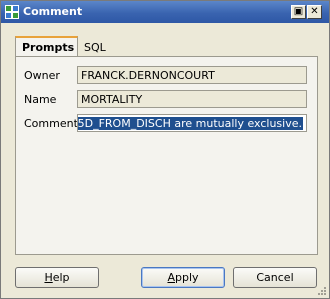  I want to click on tab-prompts: Prompts, so click(46, 46).